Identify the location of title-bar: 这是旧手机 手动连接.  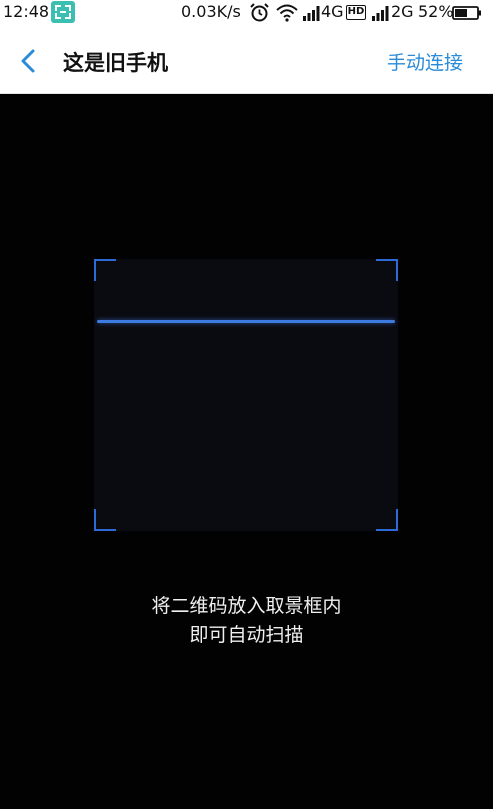
(246, 60).